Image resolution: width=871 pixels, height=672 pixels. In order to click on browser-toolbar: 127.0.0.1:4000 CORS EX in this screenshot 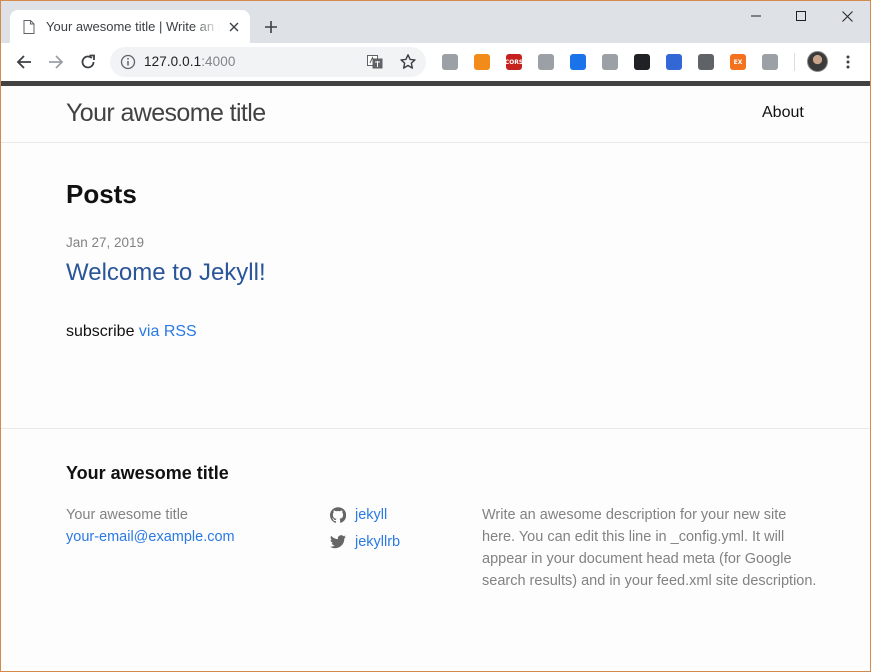, I will do `click(435, 62)`.